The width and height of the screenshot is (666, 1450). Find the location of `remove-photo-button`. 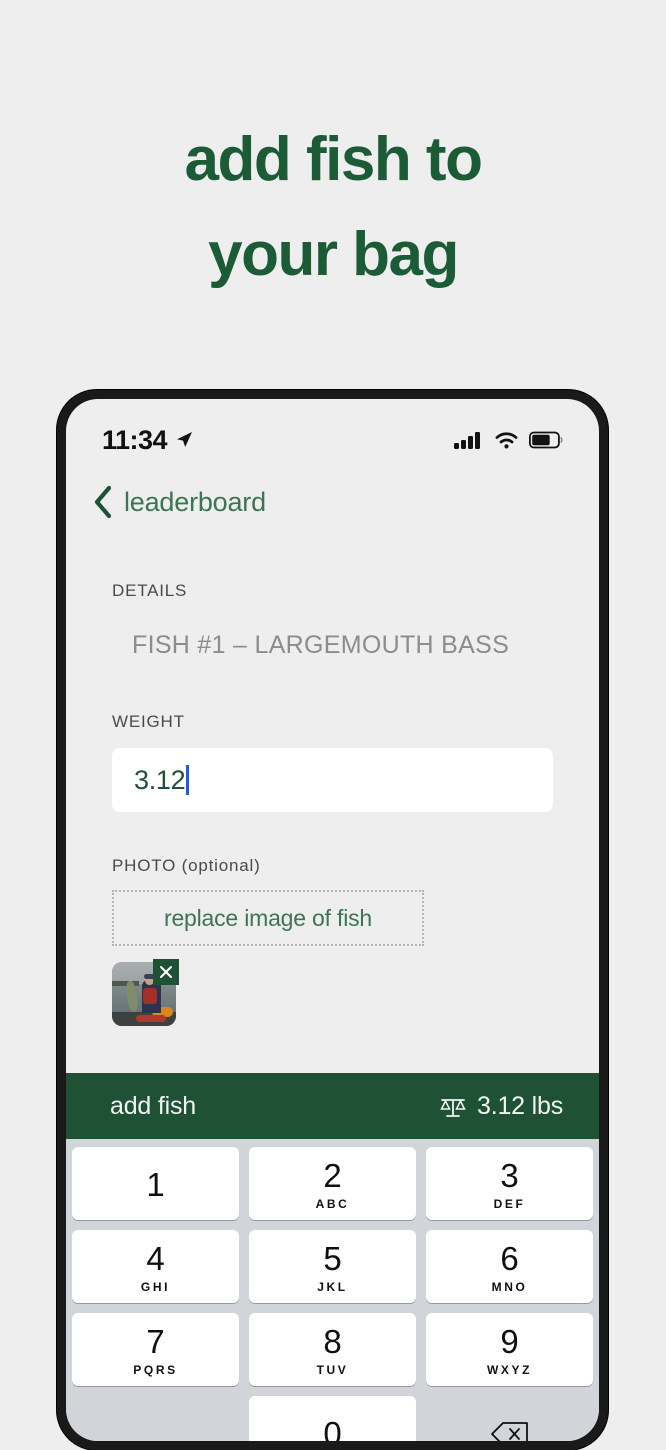

remove-photo-button is located at coordinates (166, 972).